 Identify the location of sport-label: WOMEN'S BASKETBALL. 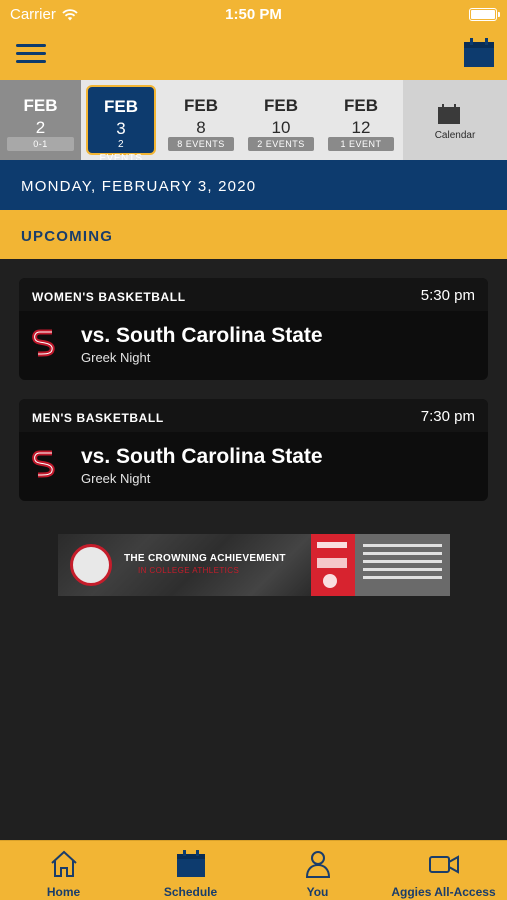
(109, 297).